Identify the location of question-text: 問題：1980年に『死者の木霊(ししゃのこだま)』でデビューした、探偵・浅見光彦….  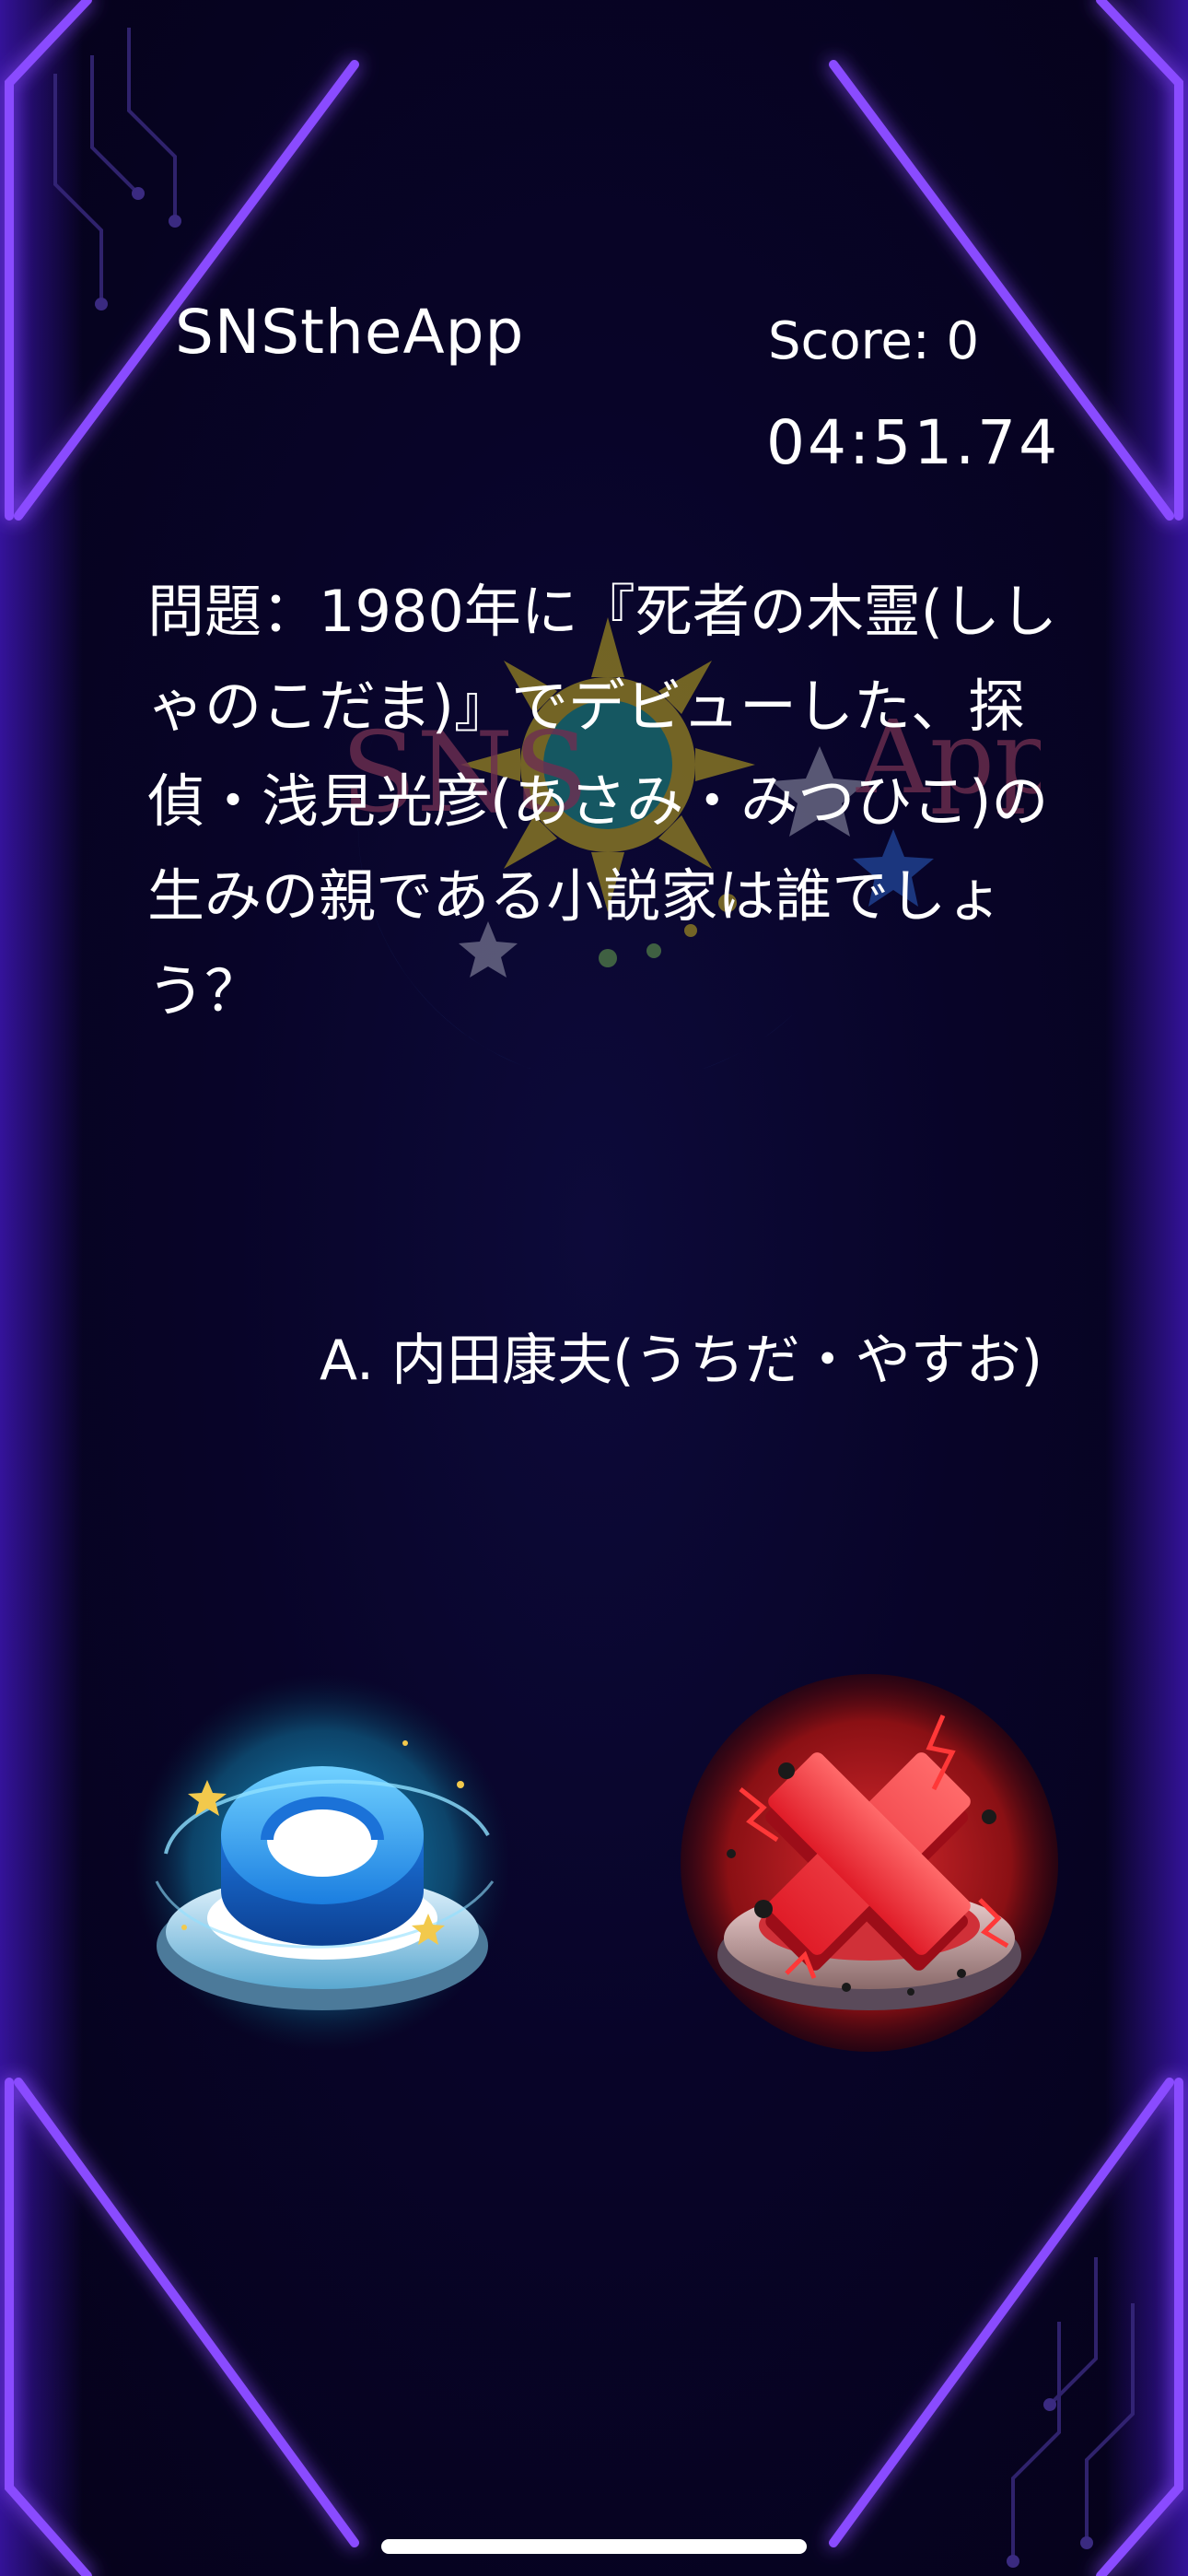
(602, 801).